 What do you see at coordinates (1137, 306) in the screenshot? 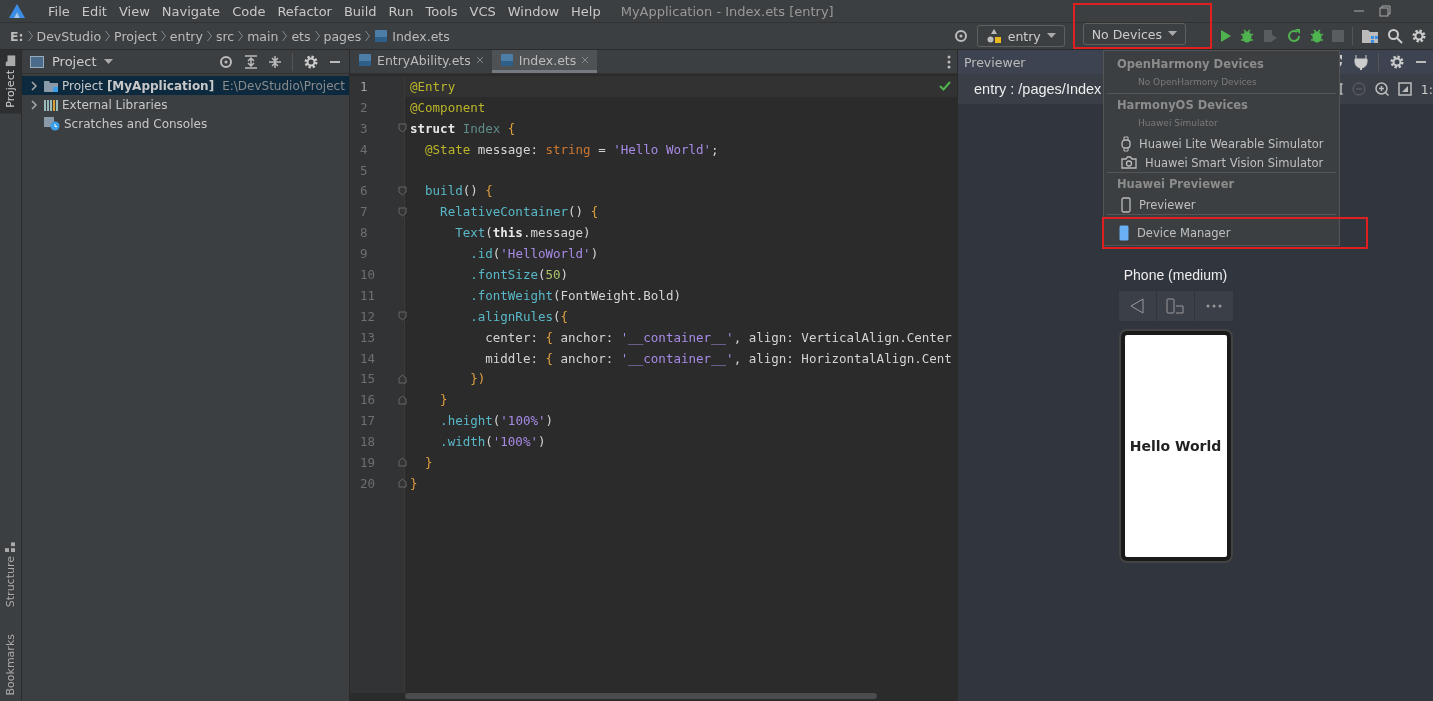
I see `back-icon` at bounding box center [1137, 306].